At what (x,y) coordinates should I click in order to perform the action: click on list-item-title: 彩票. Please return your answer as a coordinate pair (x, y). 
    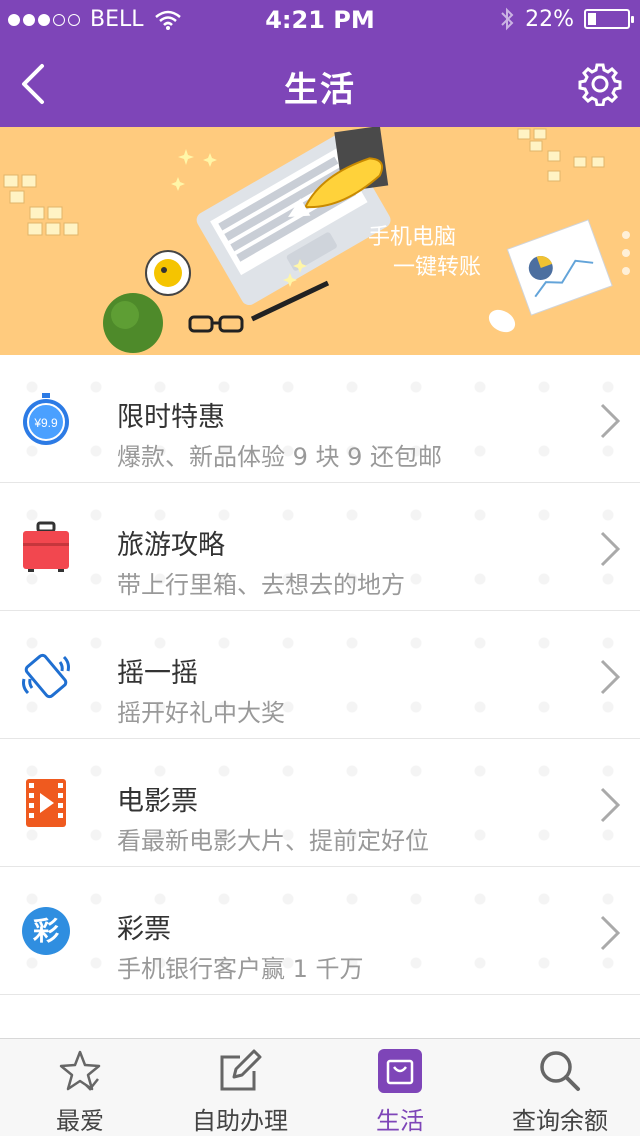
    Looking at the image, I should click on (144, 929).